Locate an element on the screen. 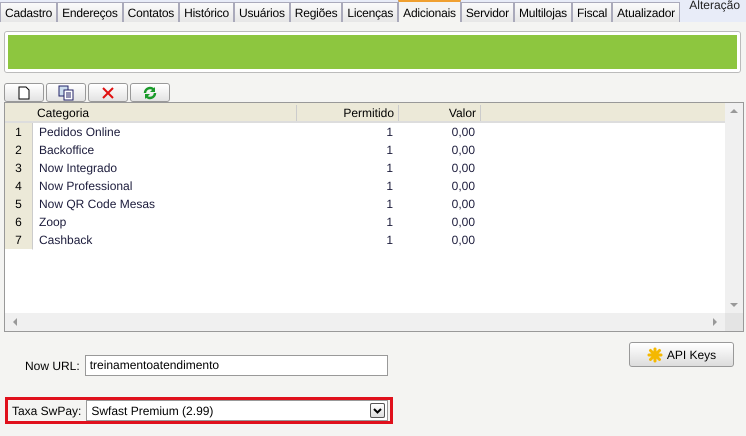 Image resolution: width=746 pixels, height=436 pixels. scrollbar-corner is located at coordinates (734, 322).